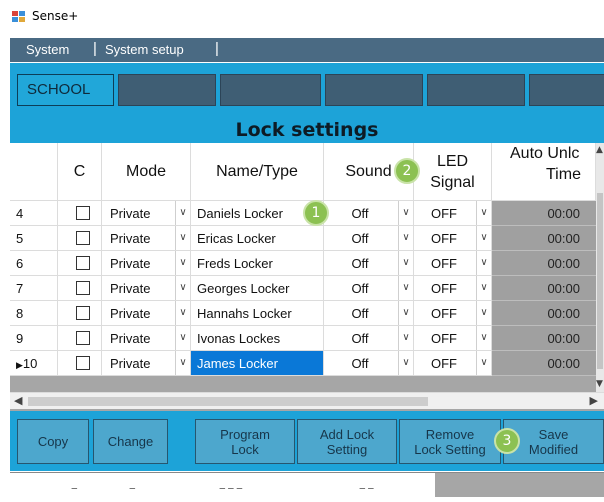 This screenshot has width=604, height=502. Describe the element at coordinates (34, 263) in the screenshot. I see `row-number: 6` at that location.